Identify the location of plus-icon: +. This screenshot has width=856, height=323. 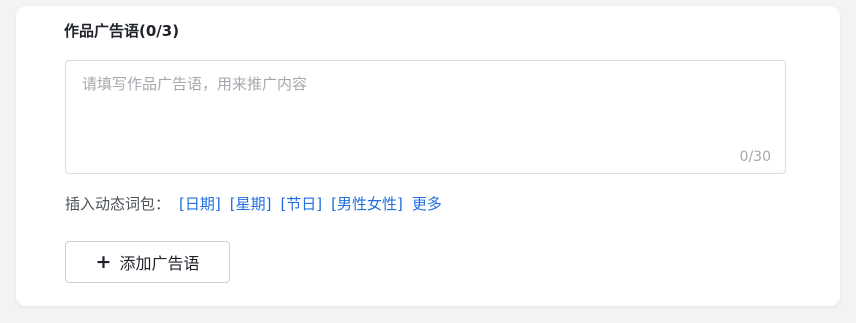
(103, 261).